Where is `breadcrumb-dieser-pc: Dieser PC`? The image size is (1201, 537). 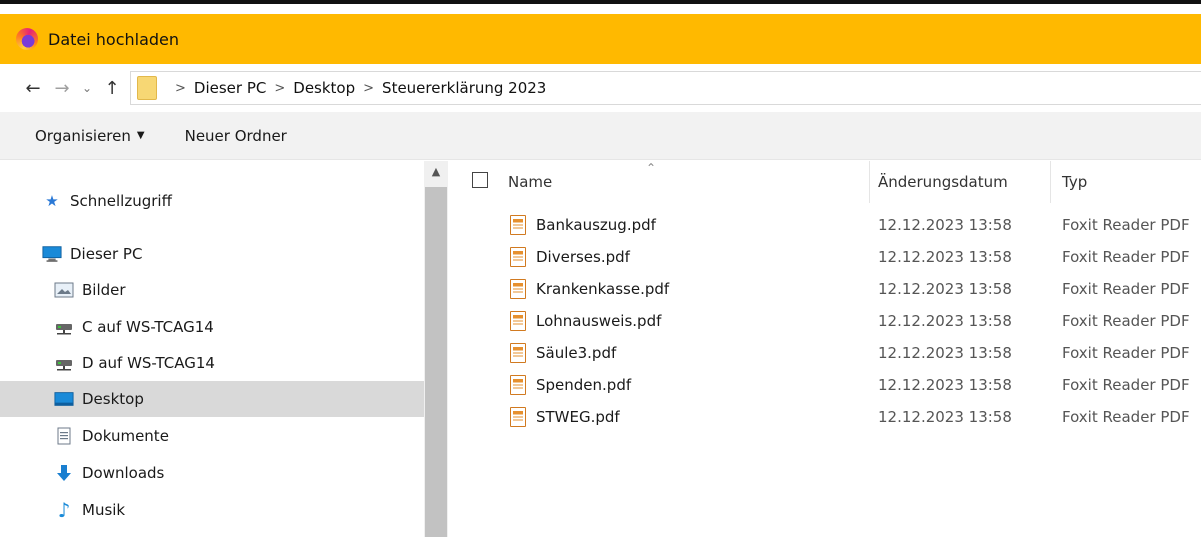
breadcrumb-dieser-pc: Dieser PC is located at coordinates (230, 88).